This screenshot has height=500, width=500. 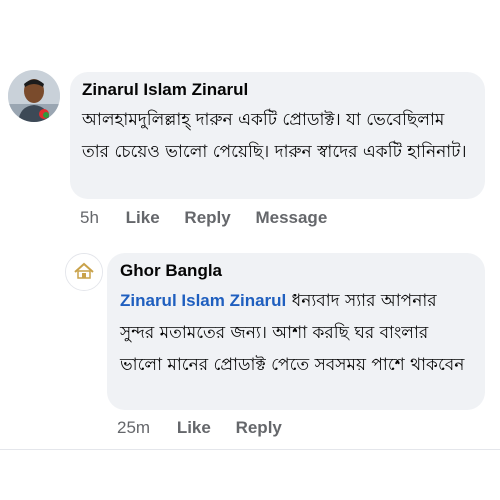 What do you see at coordinates (89, 217) in the screenshot?
I see `comment-time: 5h` at bounding box center [89, 217].